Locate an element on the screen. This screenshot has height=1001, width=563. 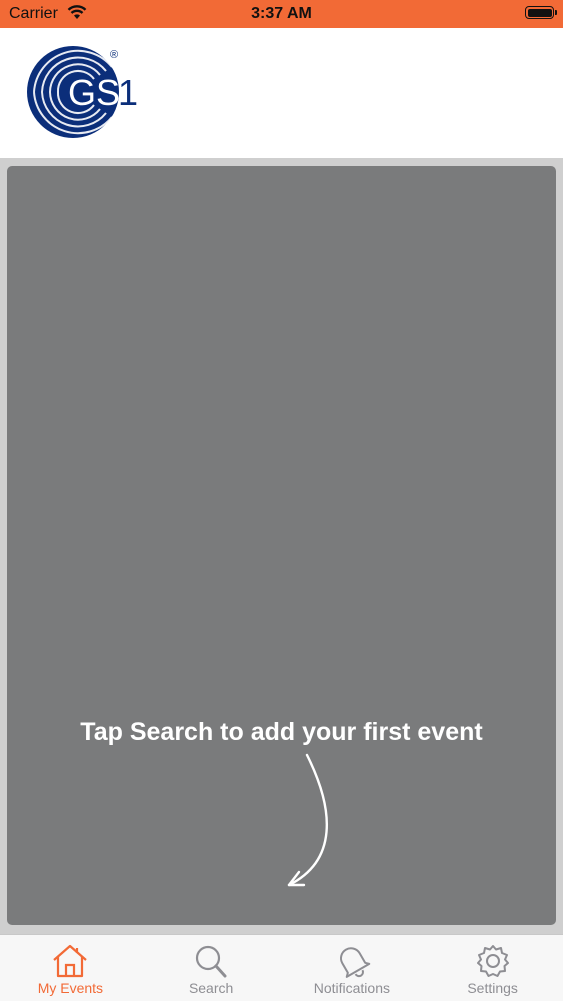
tab-label-search: Search is located at coordinates (211, 988).